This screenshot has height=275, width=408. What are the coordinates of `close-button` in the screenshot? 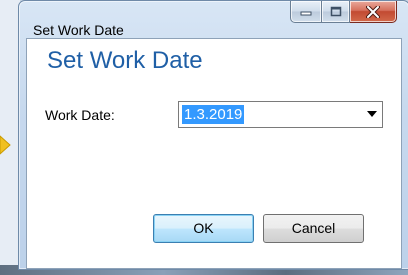 It's located at (373, 12).